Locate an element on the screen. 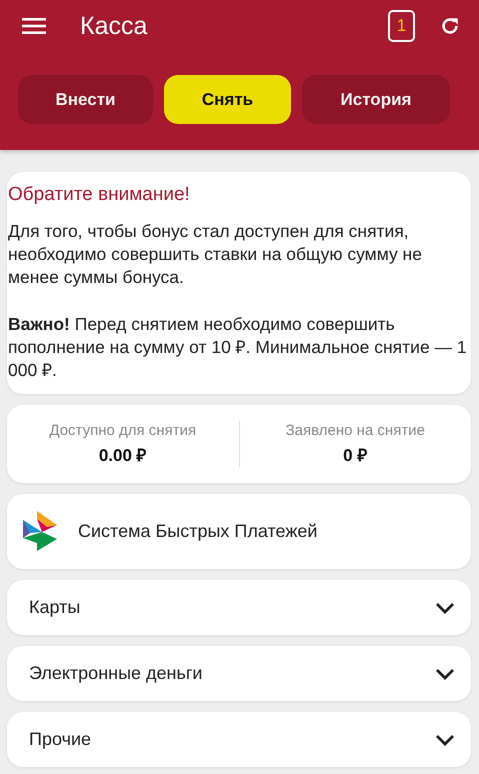 The image size is (479, 774). tab: Снять is located at coordinates (227, 99).